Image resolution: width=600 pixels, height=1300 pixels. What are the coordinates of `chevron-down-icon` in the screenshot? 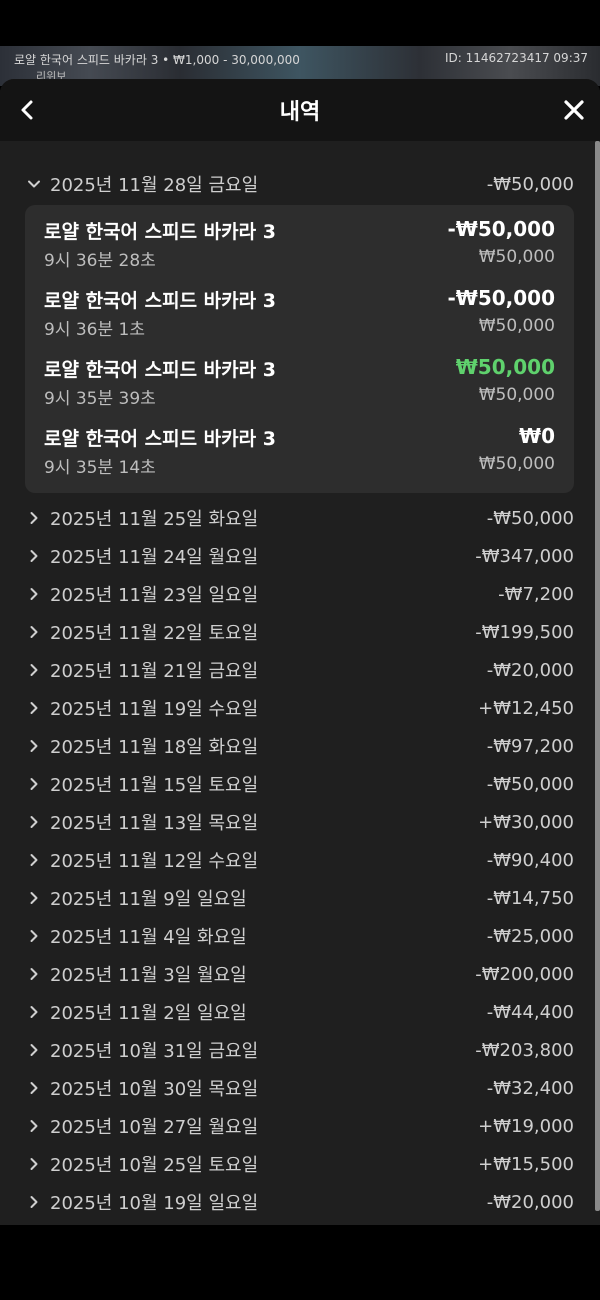 It's located at (34, 184).